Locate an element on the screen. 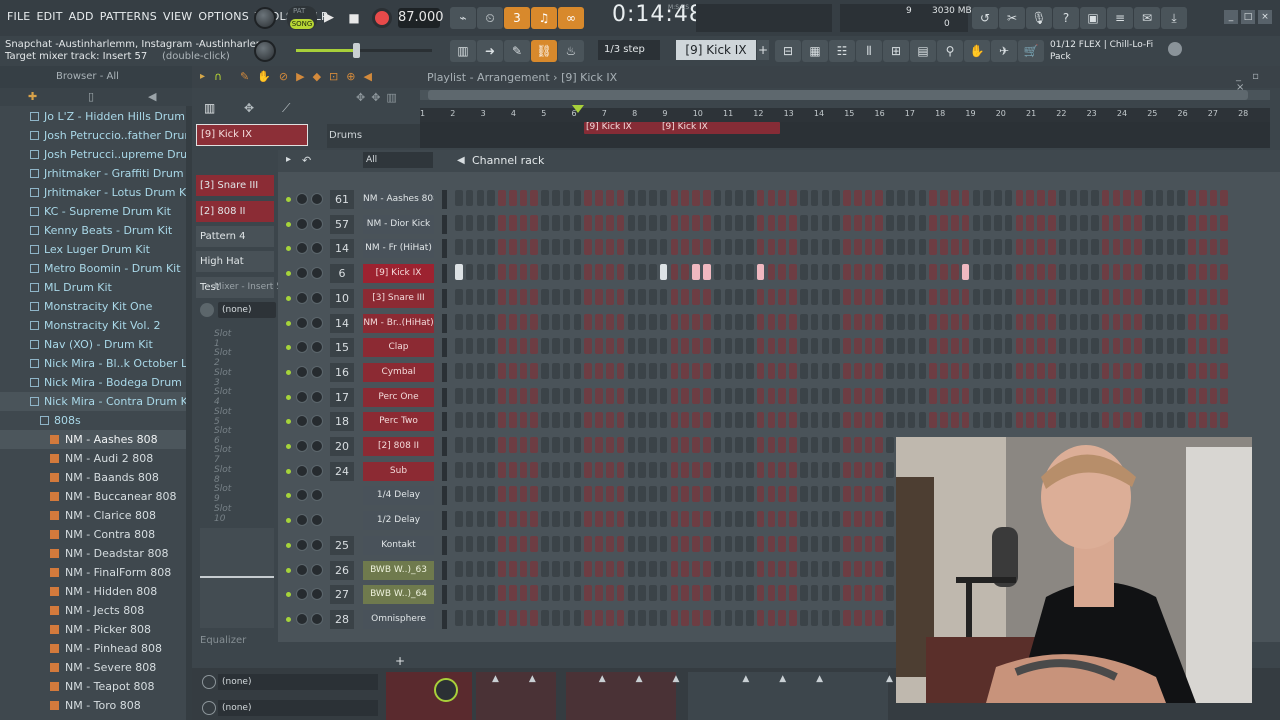  file-icon: ▯ is located at coordinates (91, 96).